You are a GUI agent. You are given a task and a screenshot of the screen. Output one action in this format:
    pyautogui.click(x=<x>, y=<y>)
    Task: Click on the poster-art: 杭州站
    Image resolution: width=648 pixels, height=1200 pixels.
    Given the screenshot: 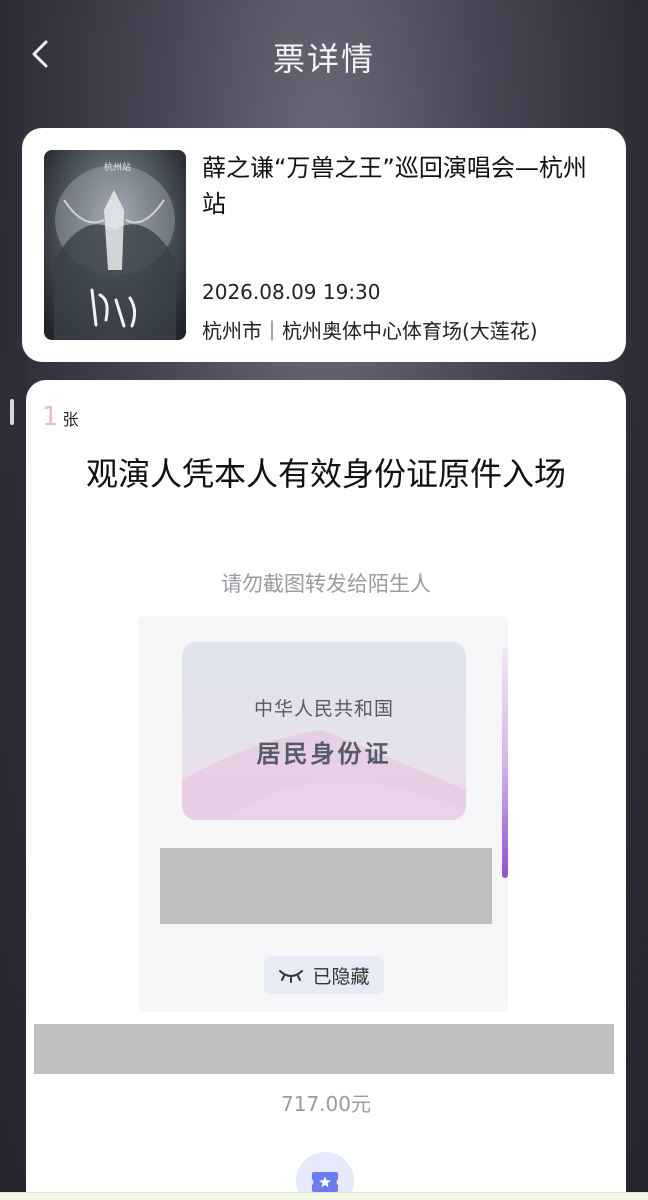 What is the action you would take?
    pyautogui.click(x=115, y=250)
    